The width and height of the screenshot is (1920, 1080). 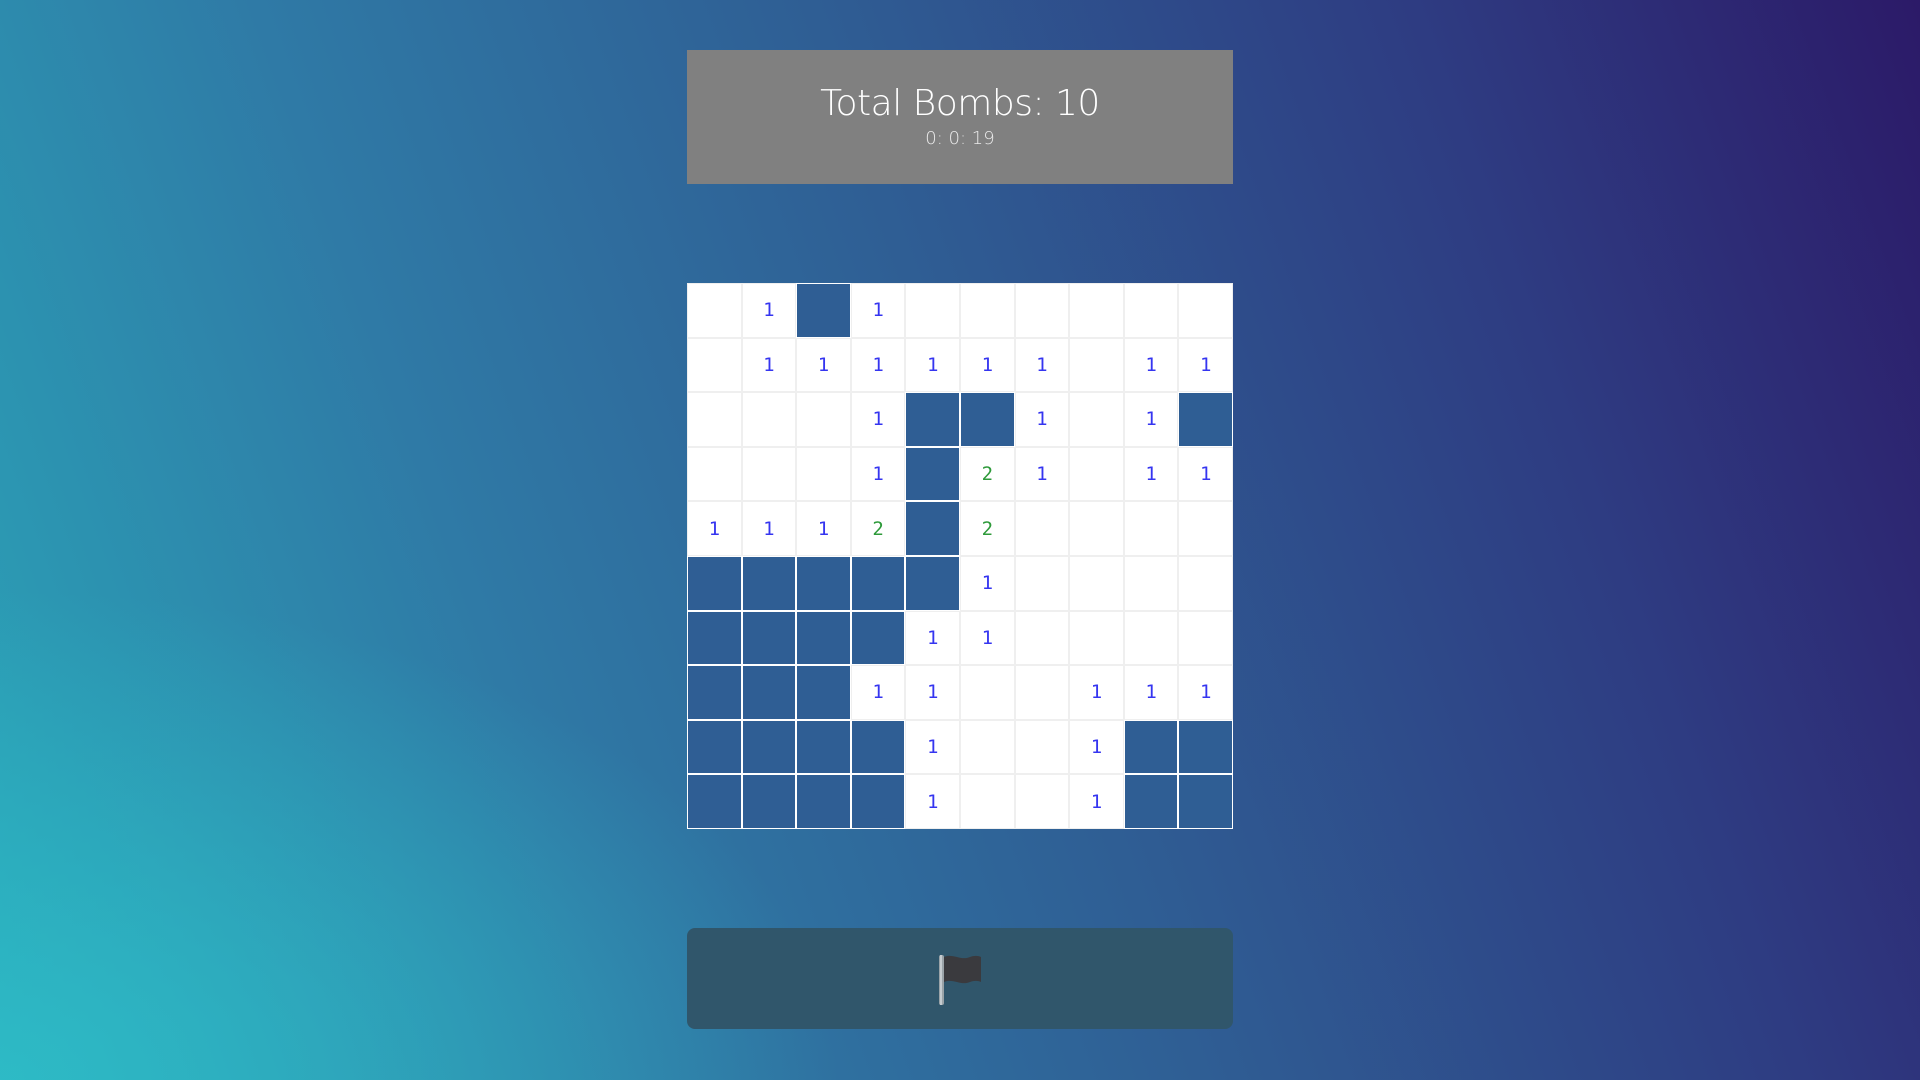 What do you see at coordinates (960, 978) in the screenshot?
I see `flag-mode-button` at bounding box center [960, 978].